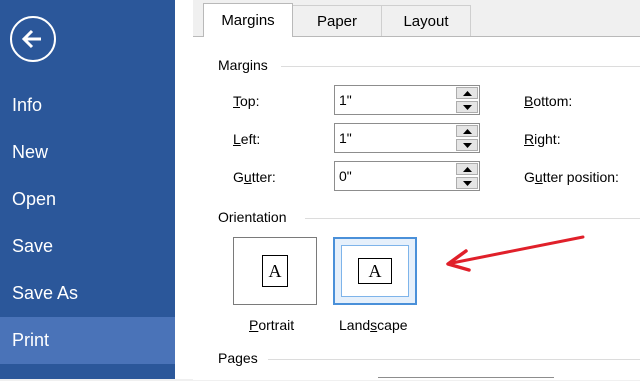 Image resolution: width=640 pixels, height=381 pixels. I want to click on nav-item-label: Open, so click(34, 199).